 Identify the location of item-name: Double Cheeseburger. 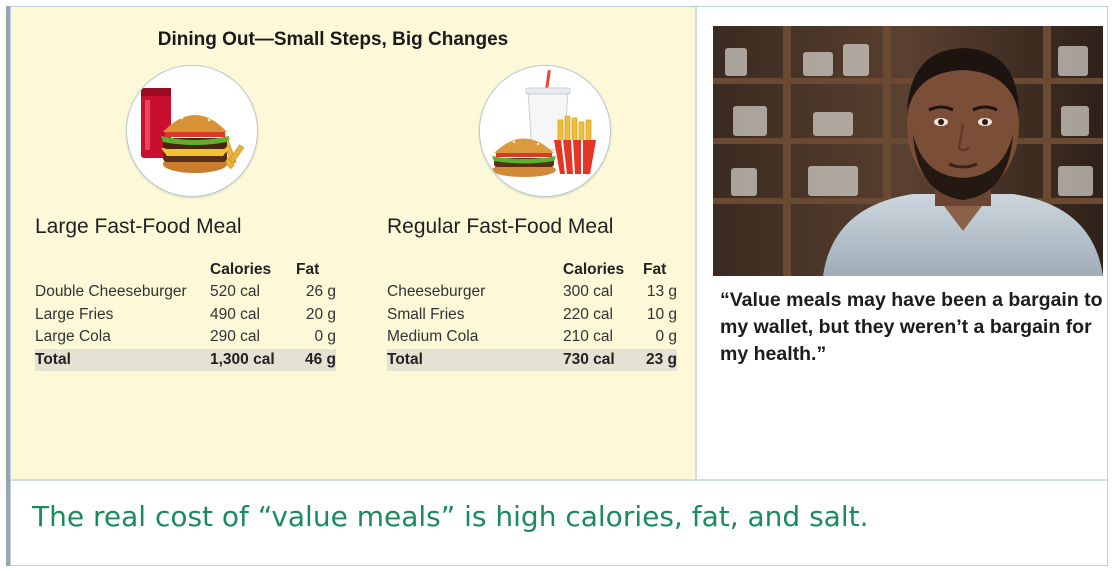
(111, 292).